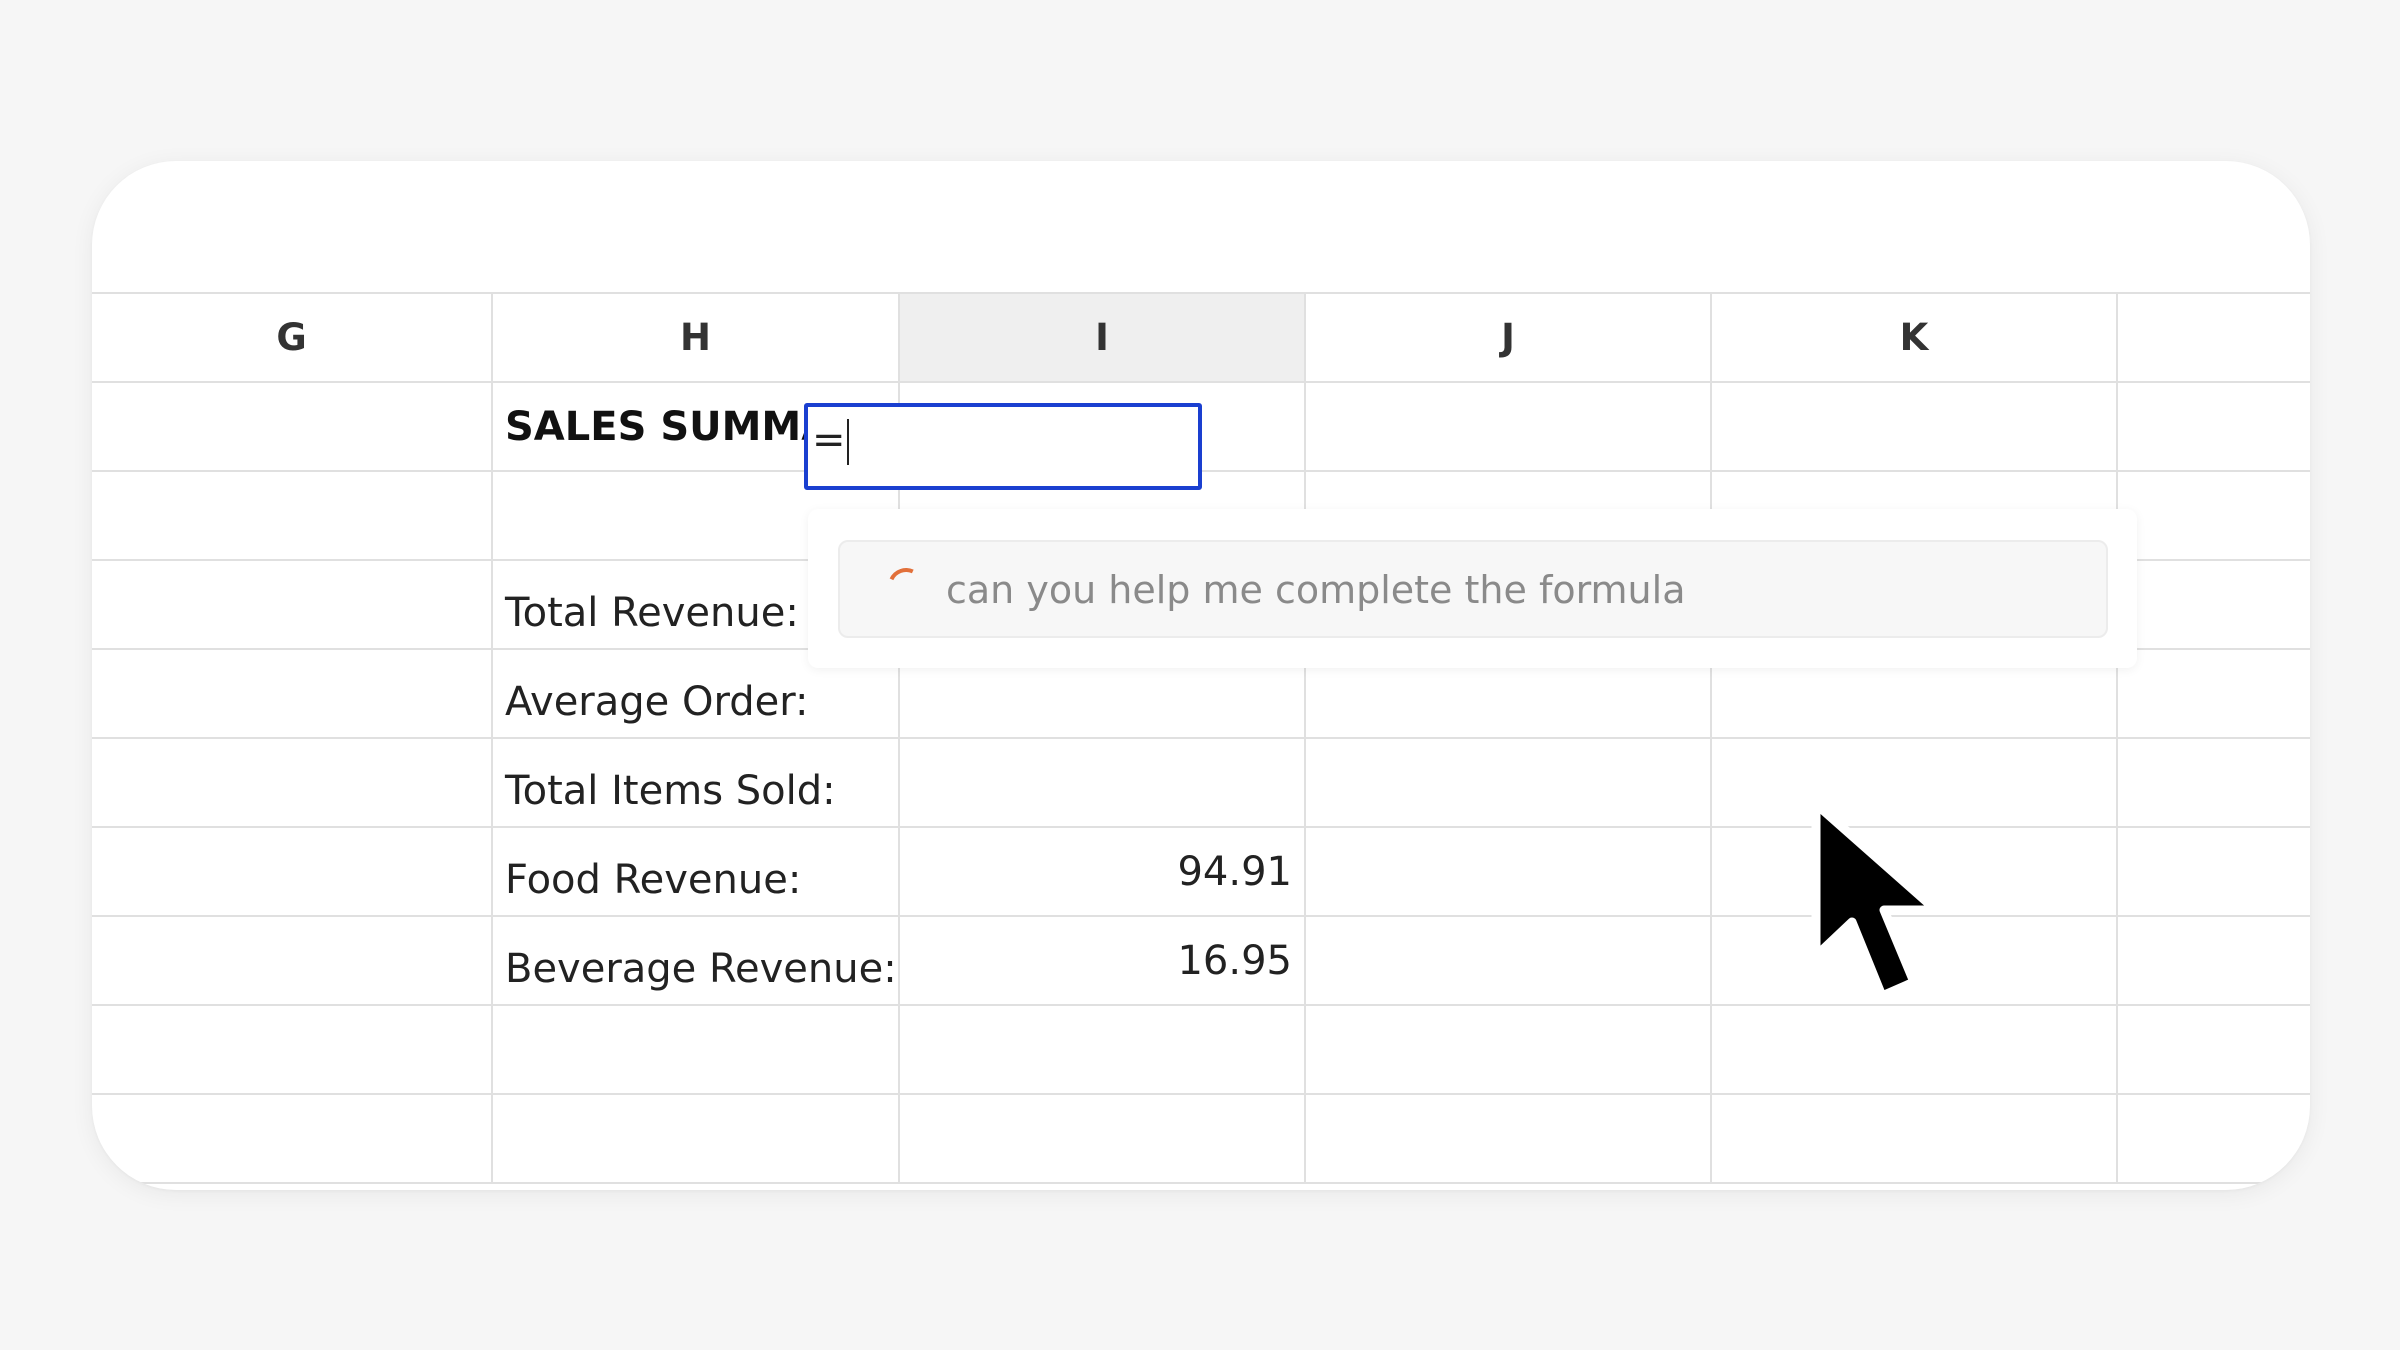 Image resolution: width=2400 pixels, height=1350 pixels. I want to click on cell-editor-input: =, so click(1003, 446).